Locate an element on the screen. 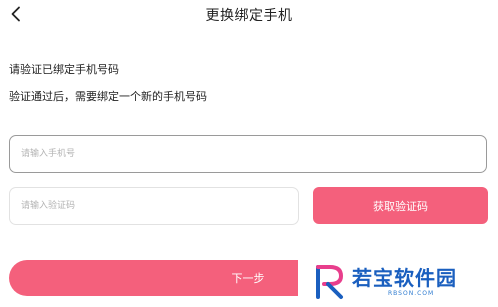 Image resolution: width=498 pixels, height=307 pixels. verify-hint: 验证通过后，需要绑定一个新的手机号码 is located at coordinates (108, 96).